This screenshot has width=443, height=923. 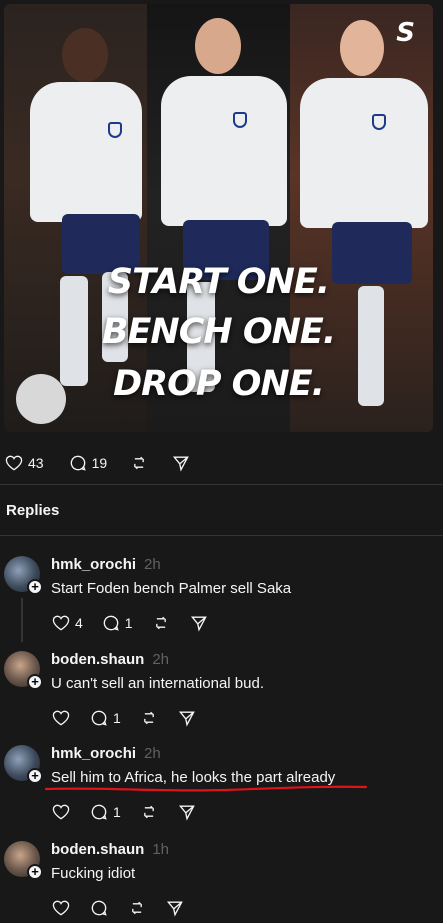 I want to click on comment-count: 19, so click(x=99, y=463).